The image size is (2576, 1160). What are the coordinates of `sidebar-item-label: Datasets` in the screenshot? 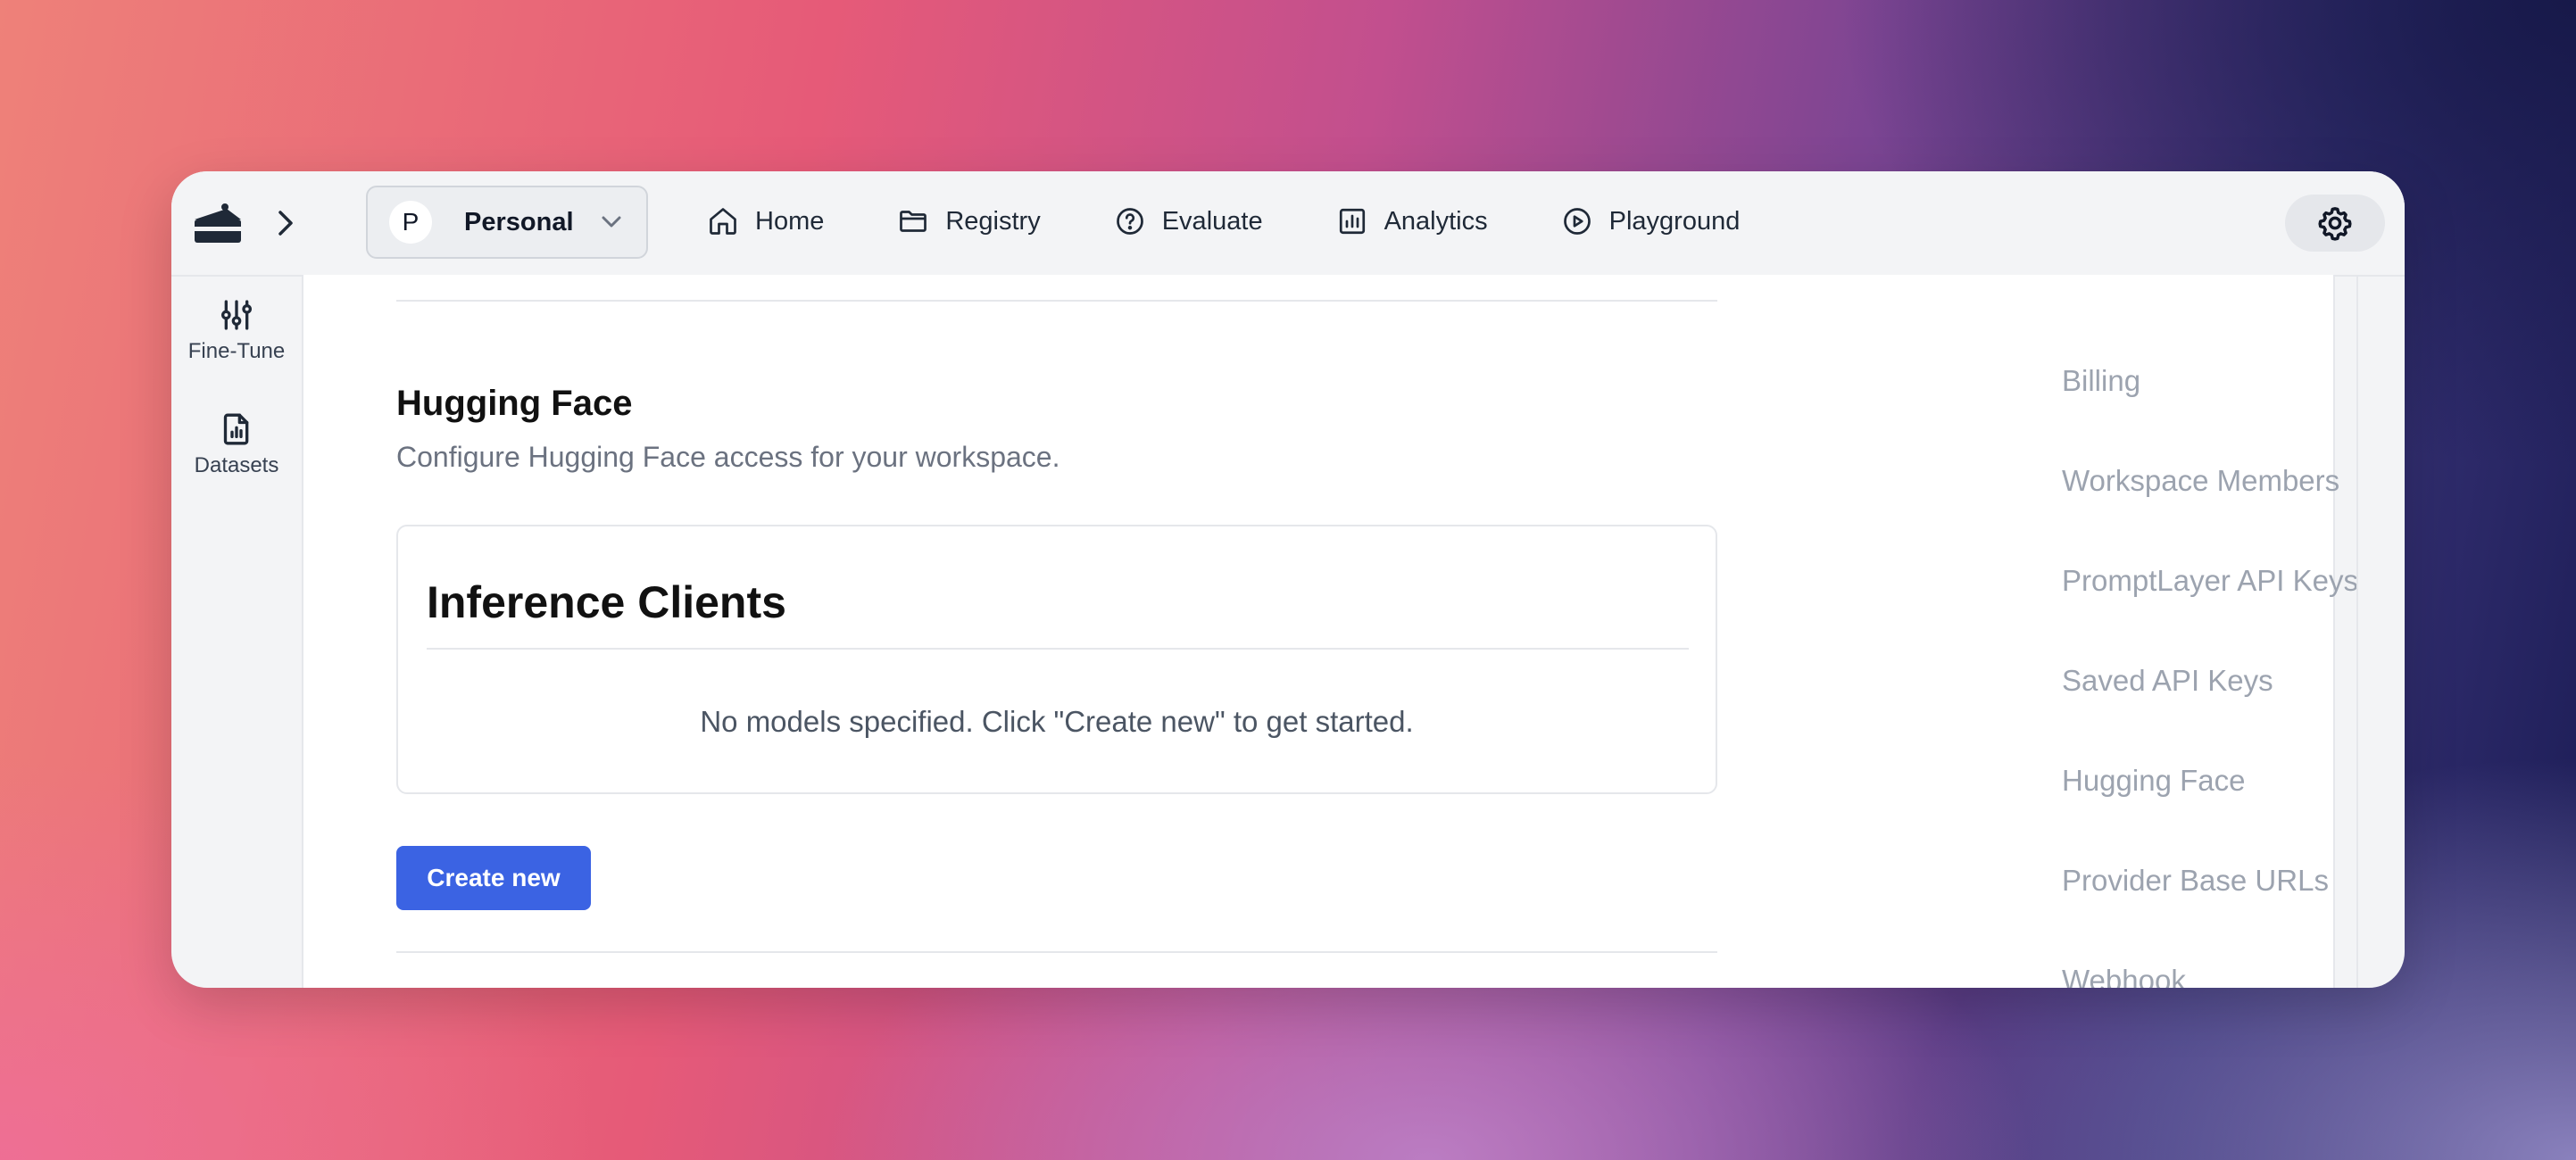 It's located at (237, 465).